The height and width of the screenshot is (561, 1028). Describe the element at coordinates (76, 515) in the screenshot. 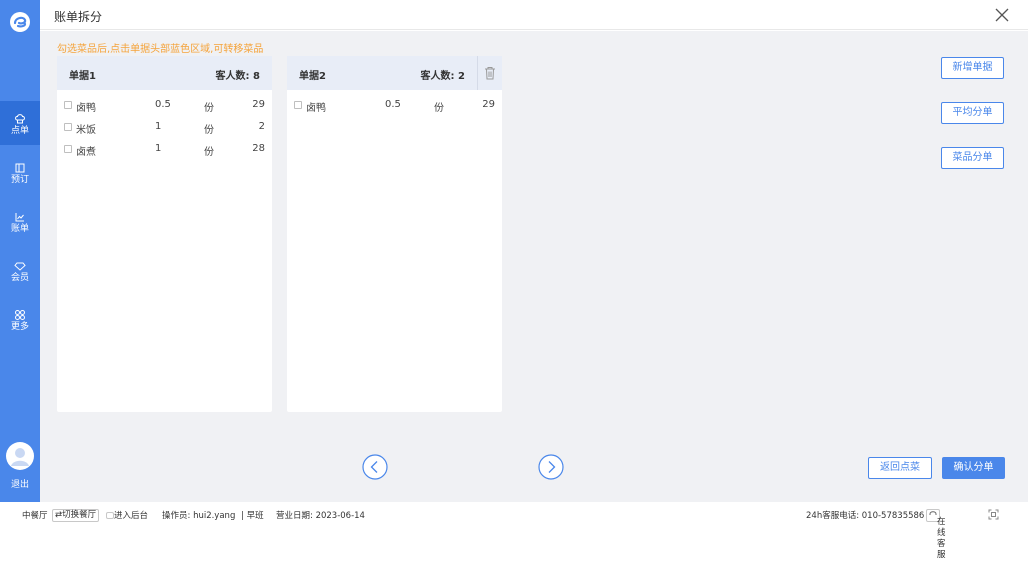

I see `switch-hall-button: ⇄切换餐厅` at that location.